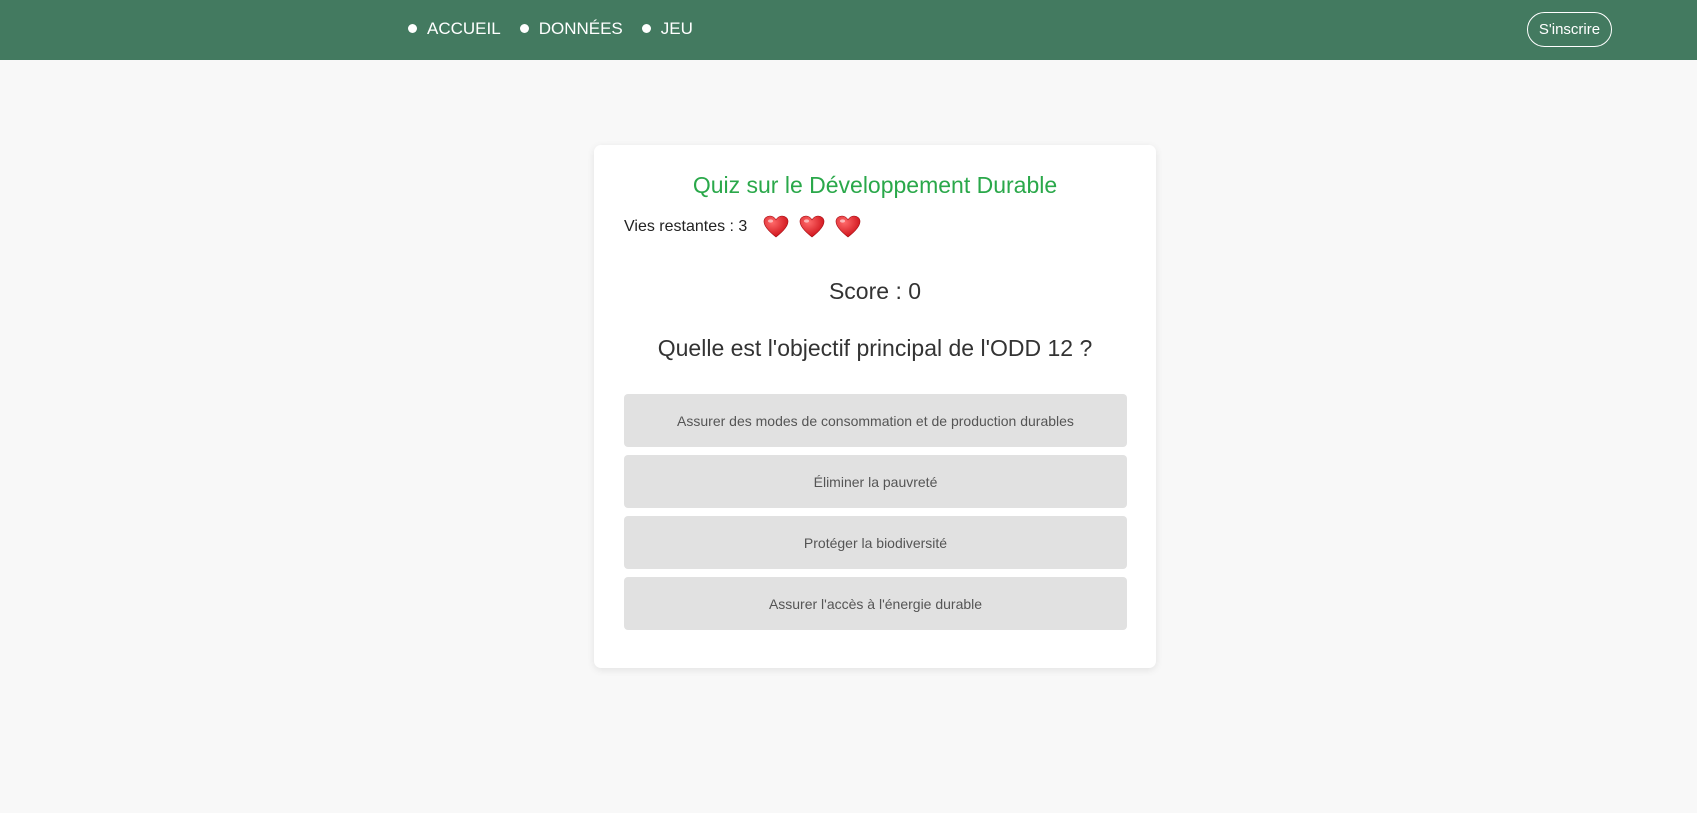 This screenshot has height=813, width=1697. I want to click on signup-button: S'inscrire, so click(1569, 29).